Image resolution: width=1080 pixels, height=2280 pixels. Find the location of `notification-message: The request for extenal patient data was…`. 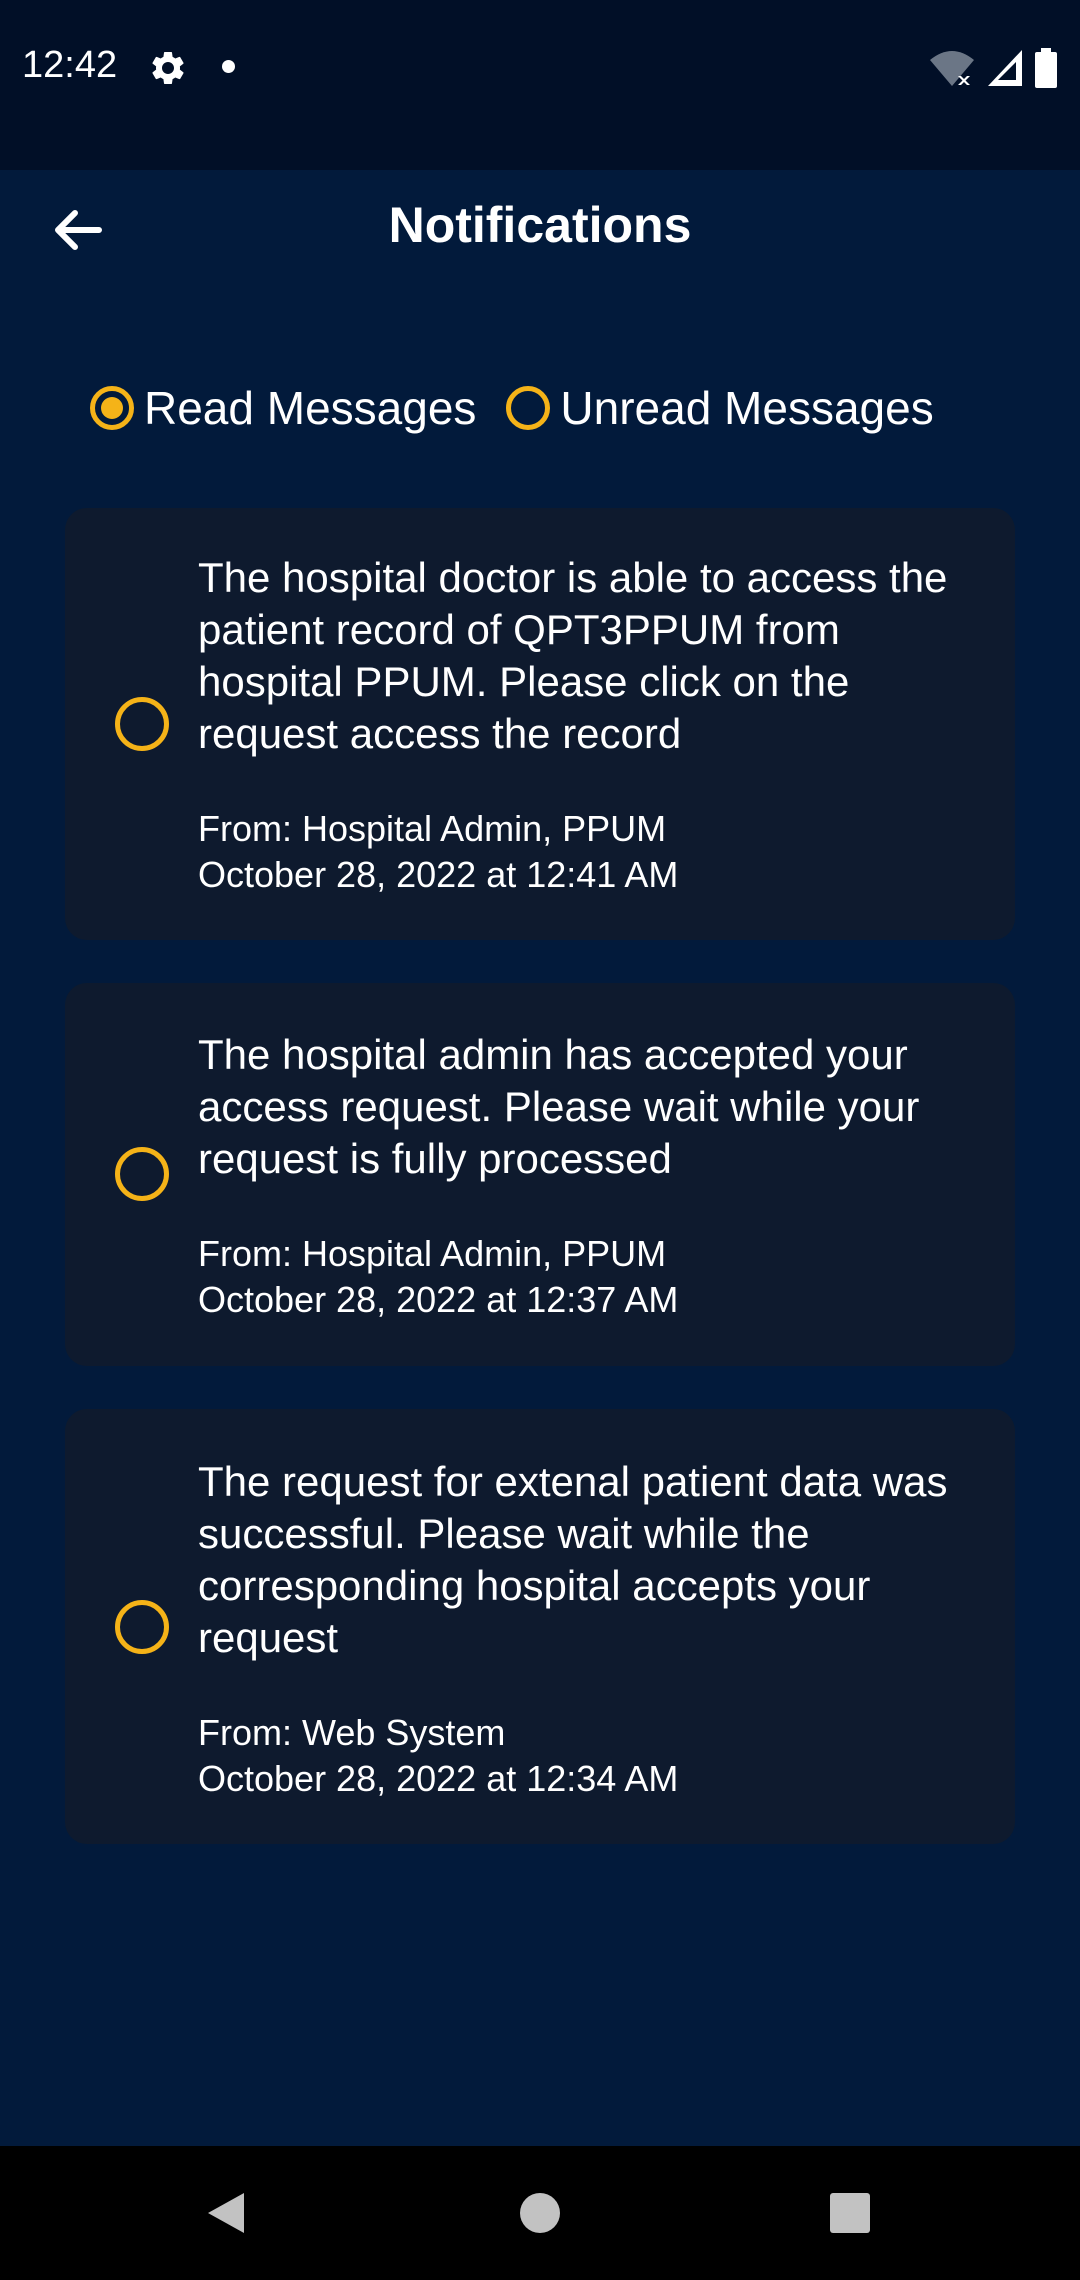

notification-message: The request for extenal patient data was… is located at coordinates (573, 1559).